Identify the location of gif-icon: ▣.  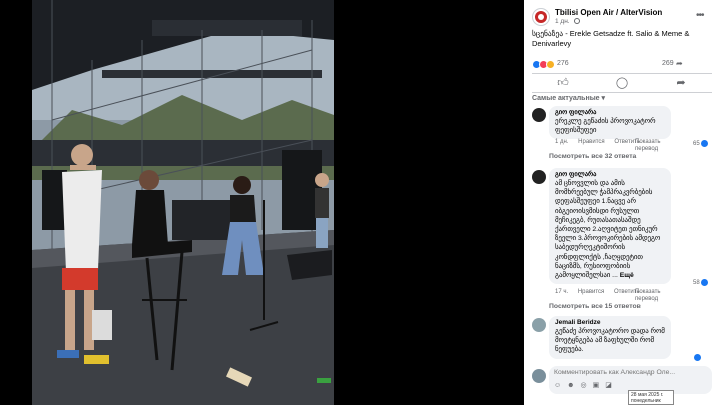
(599, 385).